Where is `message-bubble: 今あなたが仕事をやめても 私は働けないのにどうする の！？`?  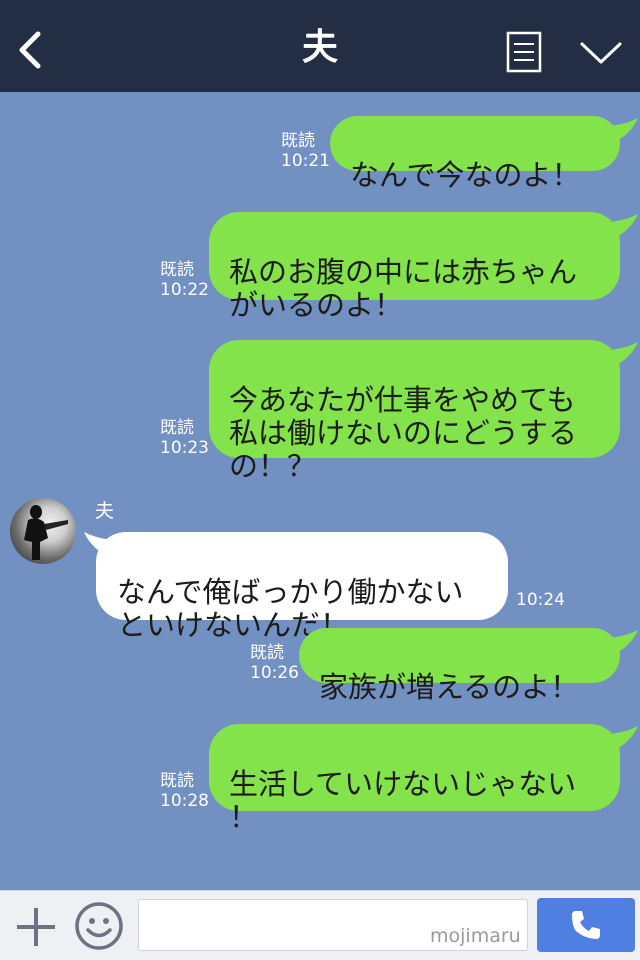
message-bubble: 今あなたが仕事をやめても 私は働けないのにどうする の！？ is located at coordinates (414, 411).